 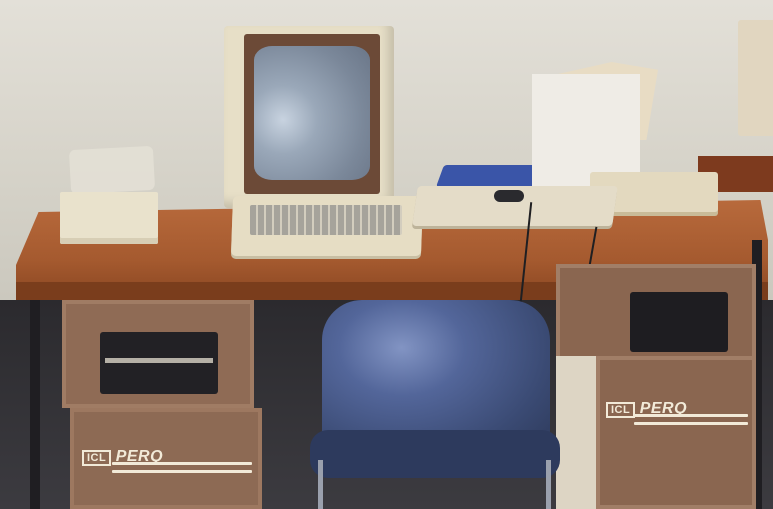 I want to click on tissue-paper, so click(x=112, y=170).